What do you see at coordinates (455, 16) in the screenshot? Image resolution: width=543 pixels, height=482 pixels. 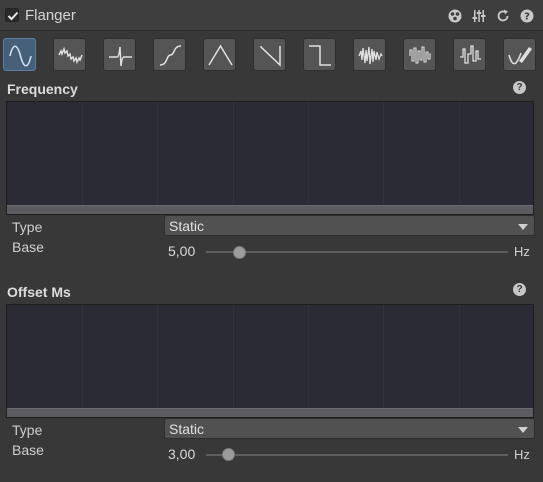 I see `preset-icon` at bounding box center [455, 16].